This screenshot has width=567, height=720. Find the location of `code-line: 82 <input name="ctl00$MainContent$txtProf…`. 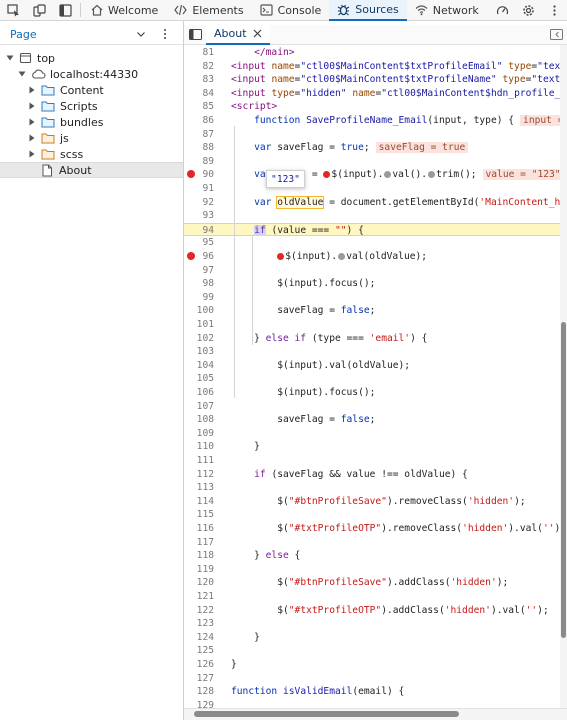

code-line: 82 <input name="ctl00$MainContent$txtProf… is located at coordinates (372, 66).